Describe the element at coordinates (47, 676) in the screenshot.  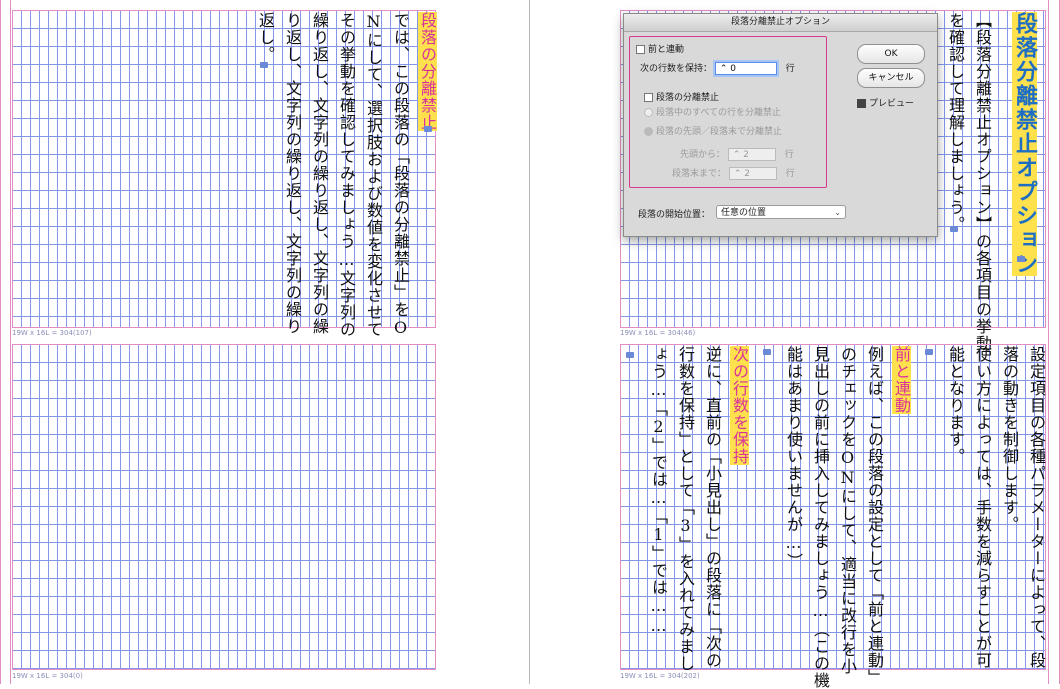
I see `frame-grid-info: 19W x 16L = 304(0)` at that location.